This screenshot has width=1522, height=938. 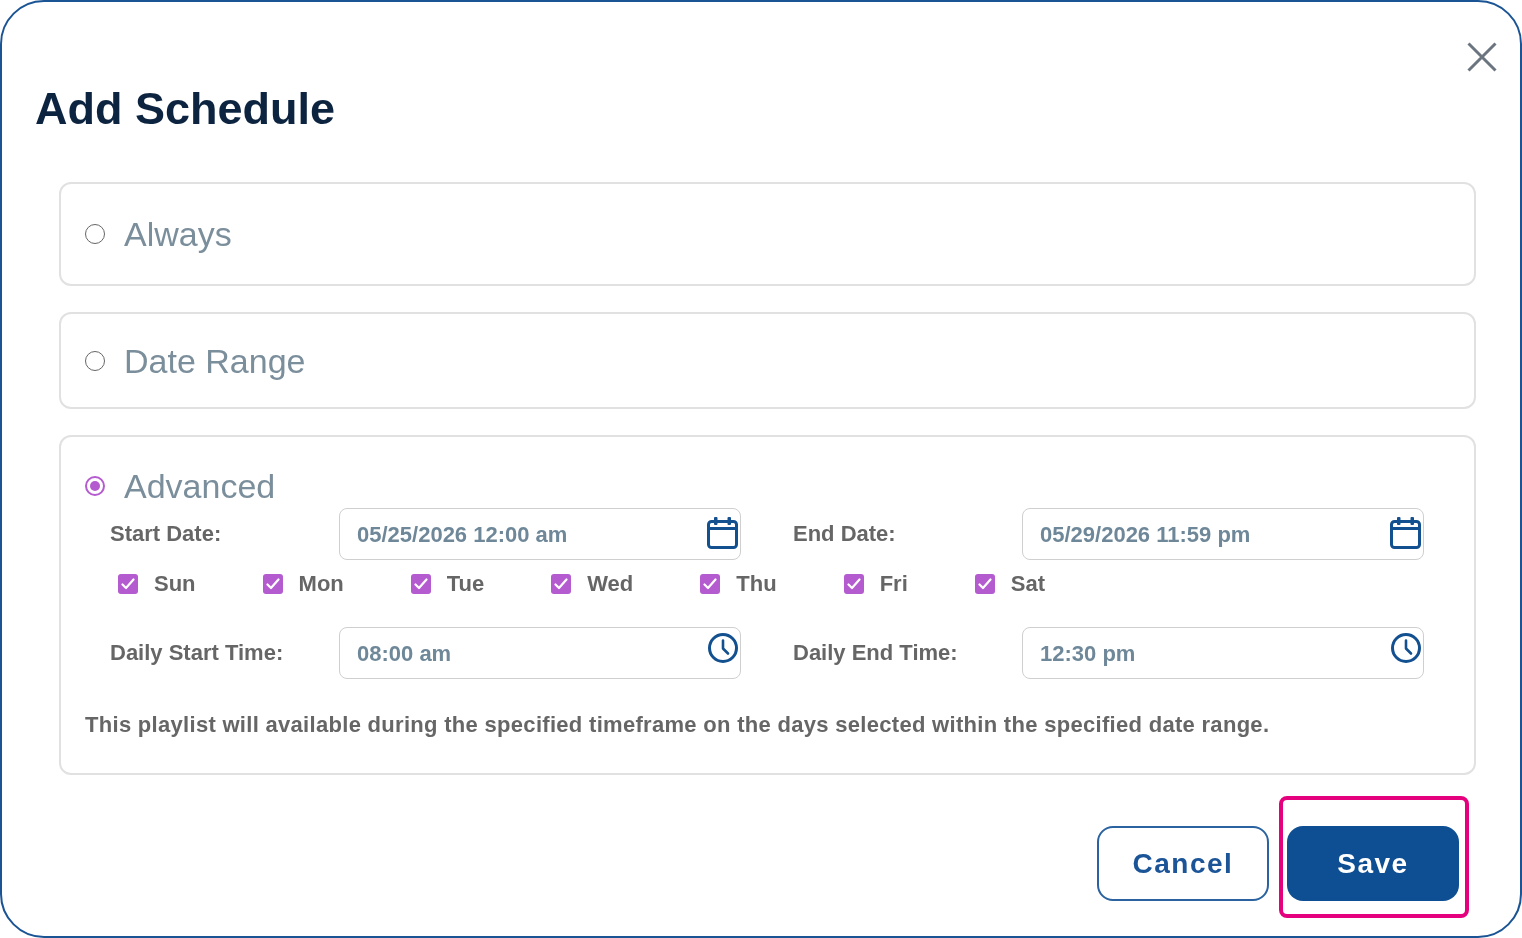 What do you see at coordinates (875, 652) in the screenshot?
I see `field-label: Daily End Time:` at bounding box center [875, 652].